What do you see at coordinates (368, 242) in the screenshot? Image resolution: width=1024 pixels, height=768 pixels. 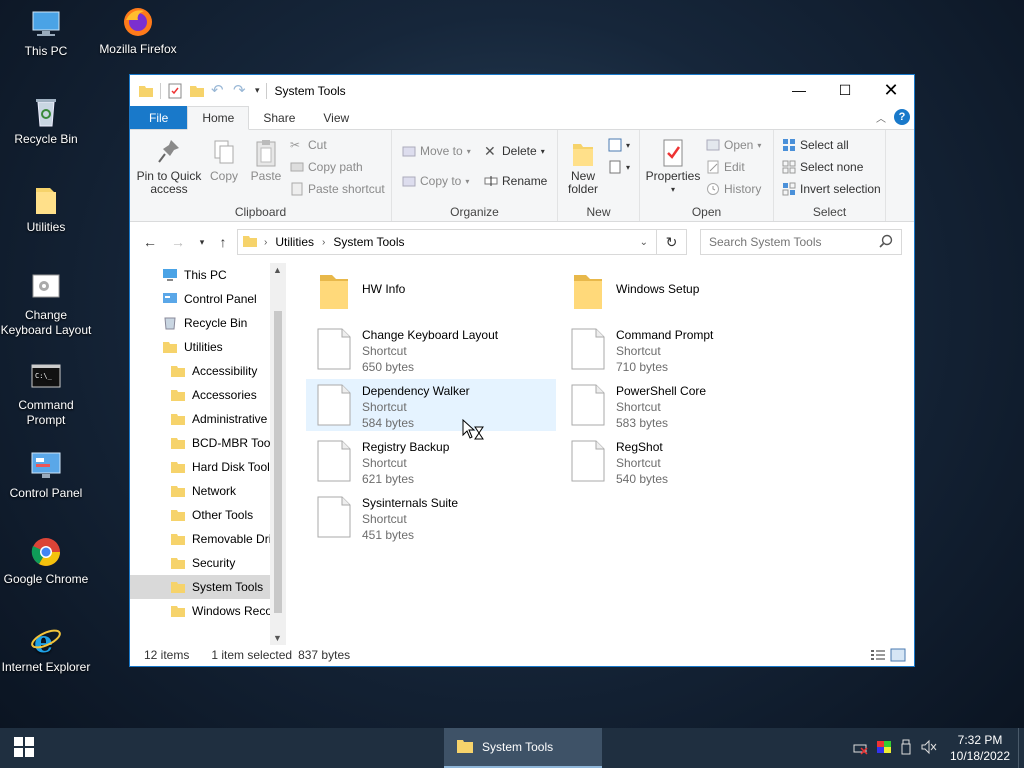 I see `breadcrumb-system-tools: System Tools` at bounding box center [368, 242].